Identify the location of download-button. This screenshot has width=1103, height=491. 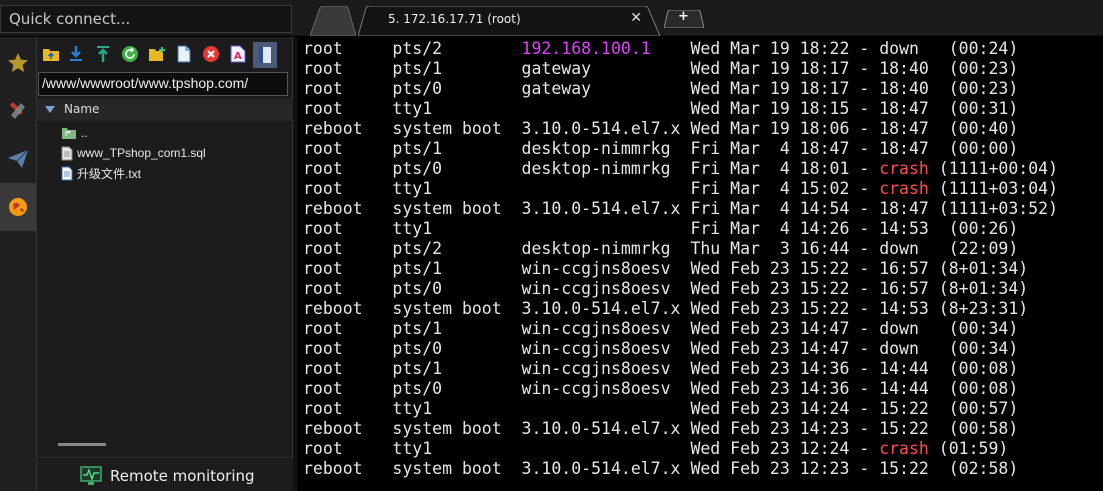
(76, 54).